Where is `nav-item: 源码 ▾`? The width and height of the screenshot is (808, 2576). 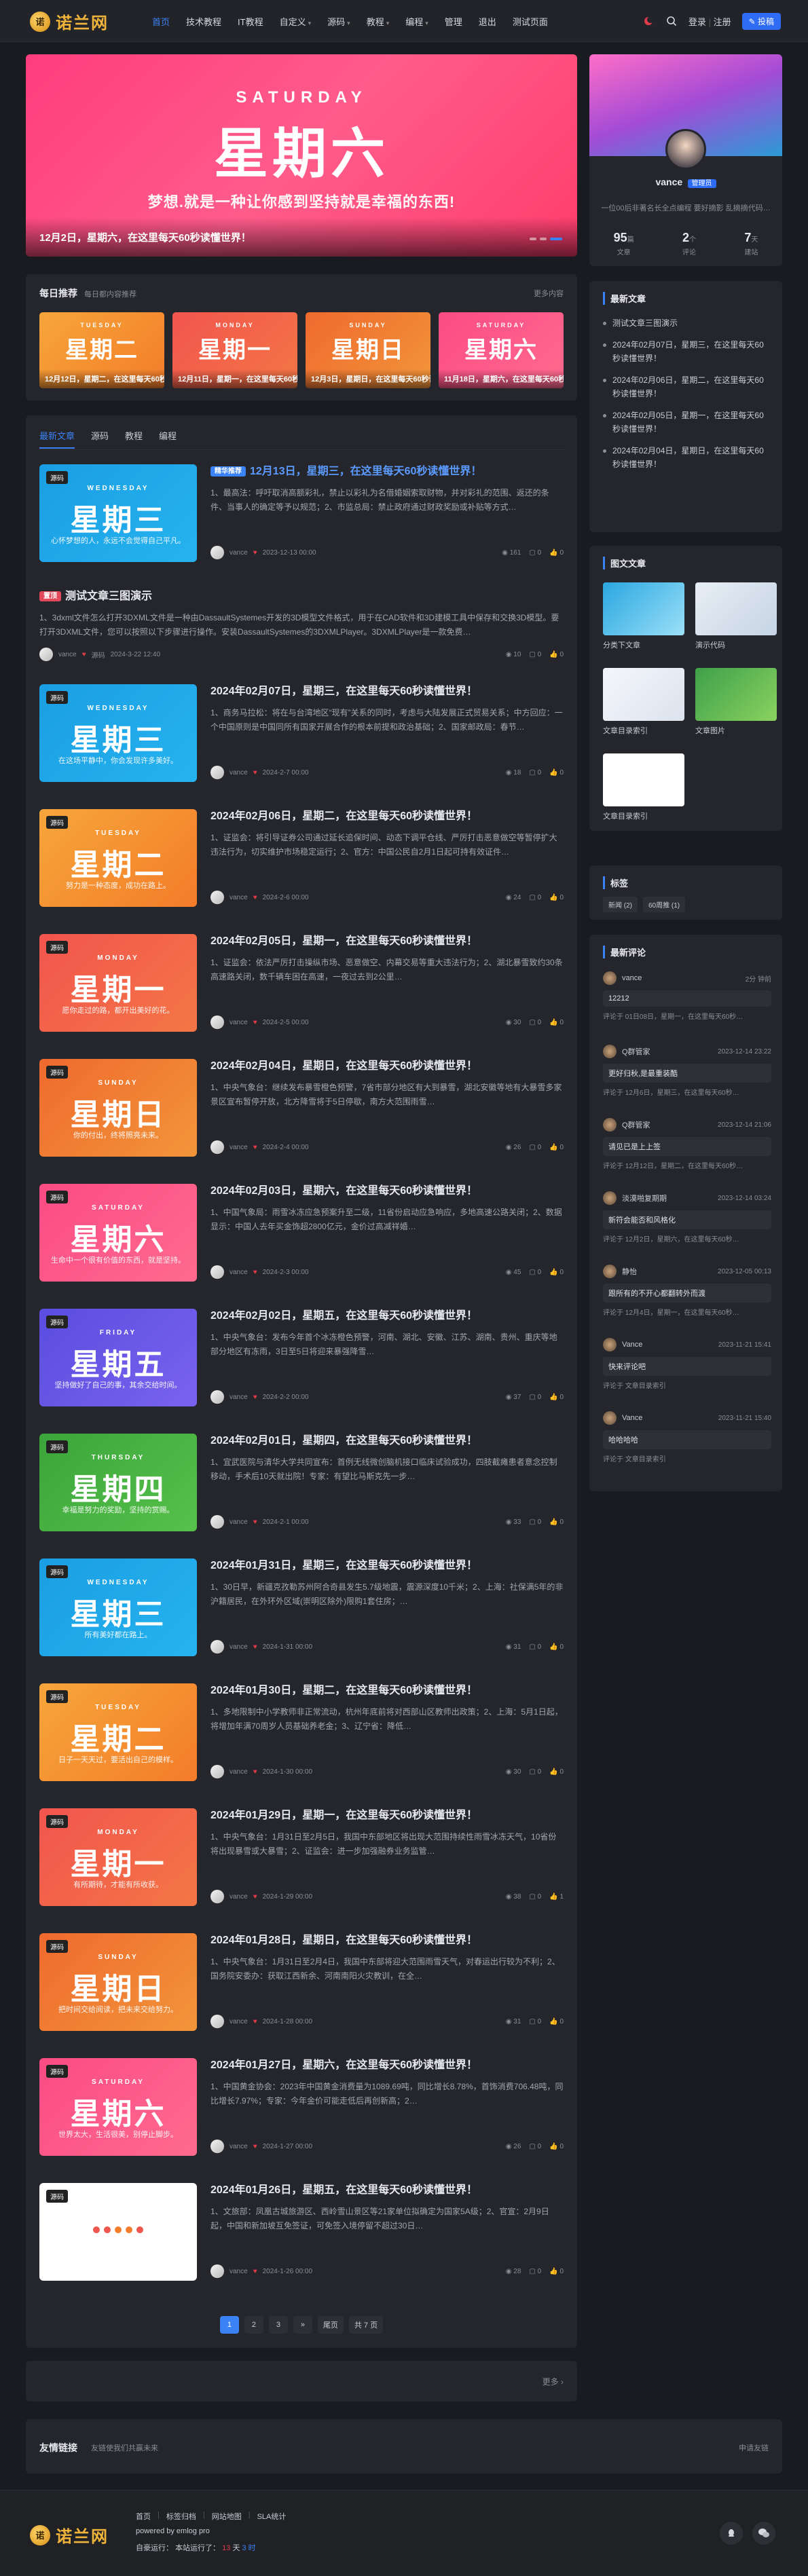
nav-item: 源码 ▾ is located at coordinates (339, 22).